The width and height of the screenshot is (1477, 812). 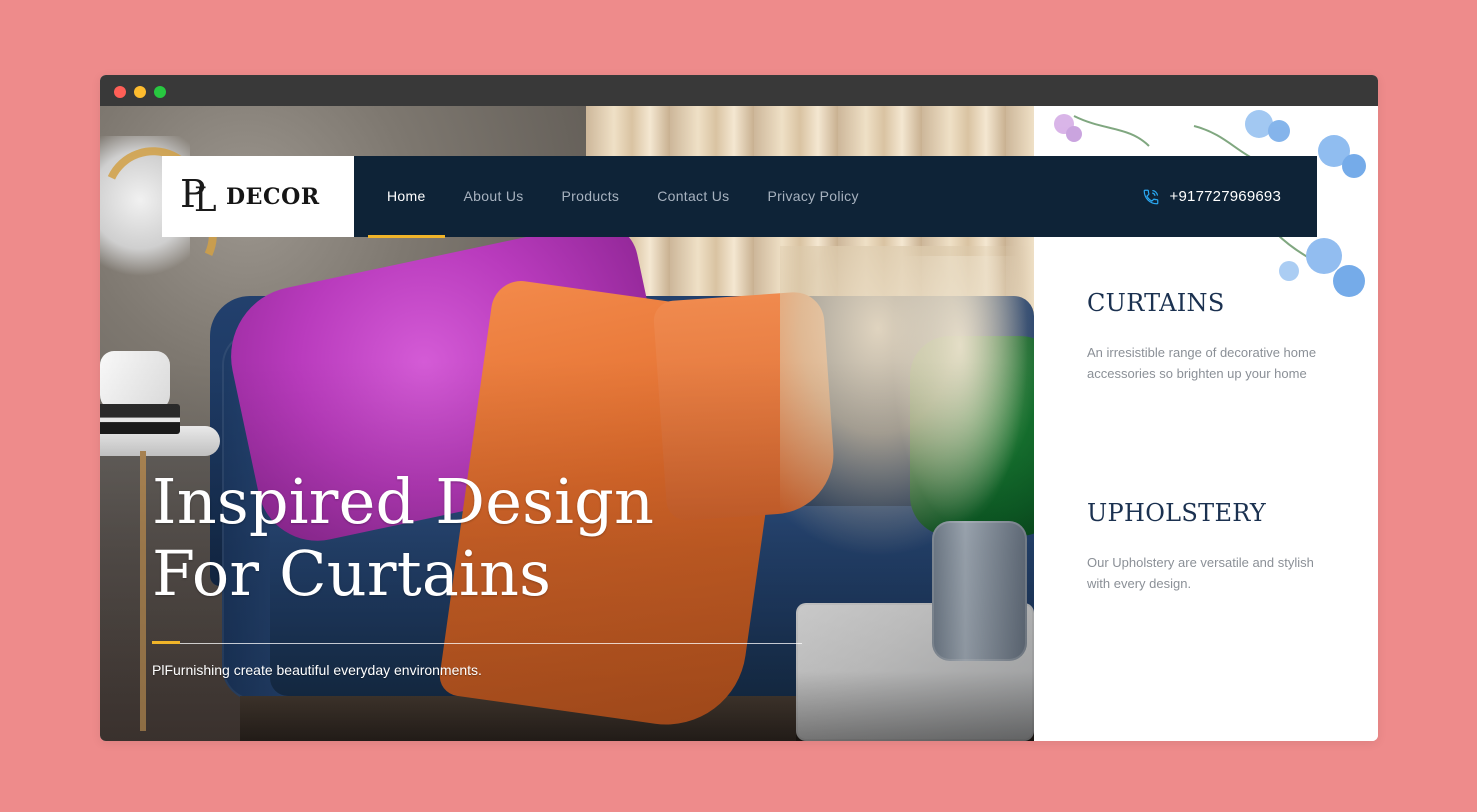 I want to click on nav-item-contact-us: Contact Us, so click(x=693, y=196).